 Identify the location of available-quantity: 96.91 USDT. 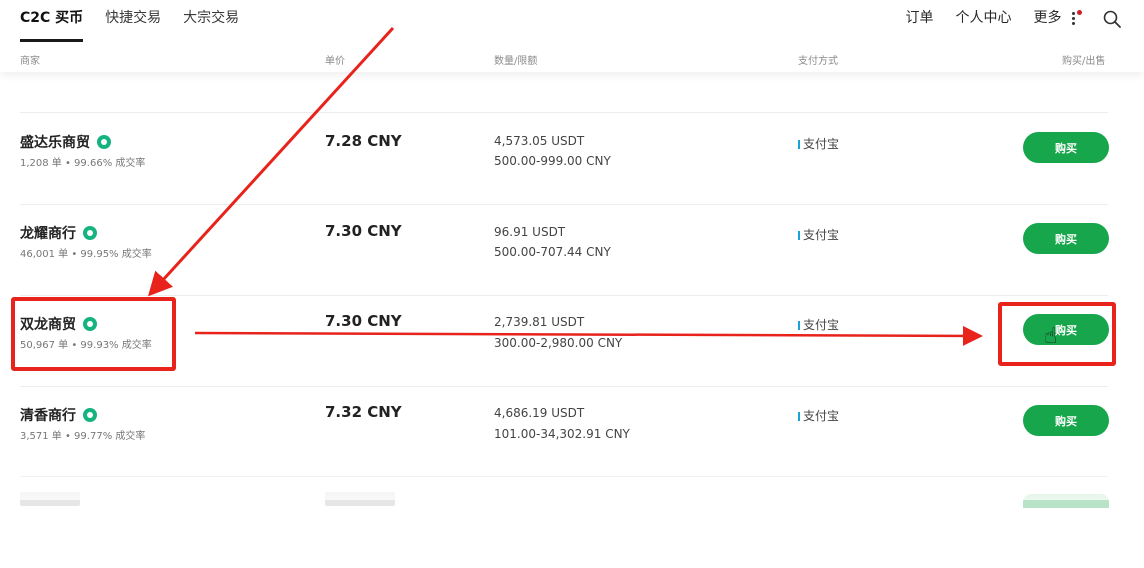
(530, 232).